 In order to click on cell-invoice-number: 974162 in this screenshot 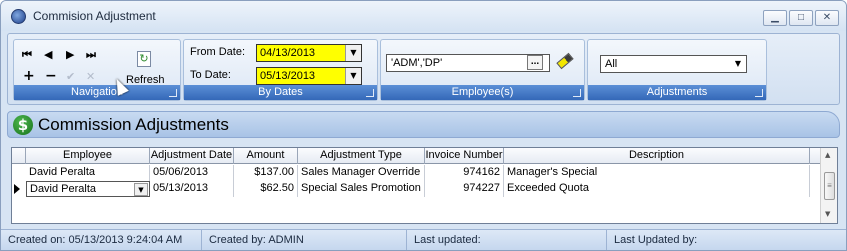, I will do `click(464, 173)`.